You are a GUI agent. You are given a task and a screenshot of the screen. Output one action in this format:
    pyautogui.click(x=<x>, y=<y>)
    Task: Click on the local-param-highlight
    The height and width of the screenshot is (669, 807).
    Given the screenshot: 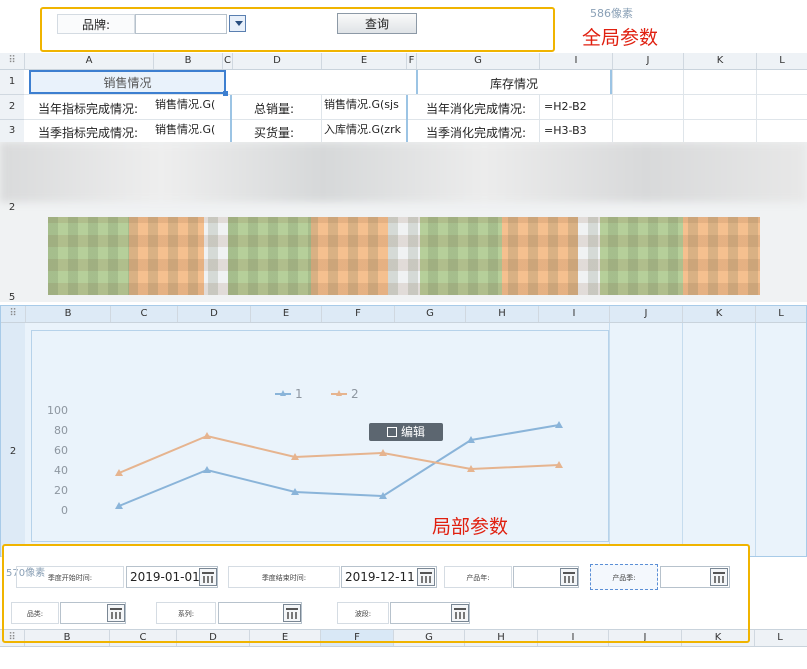 What is the action you would take?
    pyautogui.click(x=376, y=593)
    